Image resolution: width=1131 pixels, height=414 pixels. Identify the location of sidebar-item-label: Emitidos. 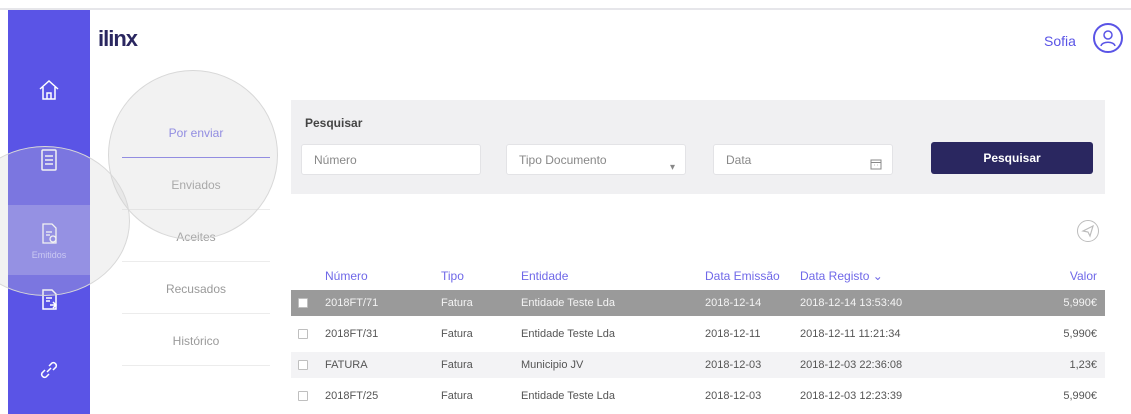
(49, 254).